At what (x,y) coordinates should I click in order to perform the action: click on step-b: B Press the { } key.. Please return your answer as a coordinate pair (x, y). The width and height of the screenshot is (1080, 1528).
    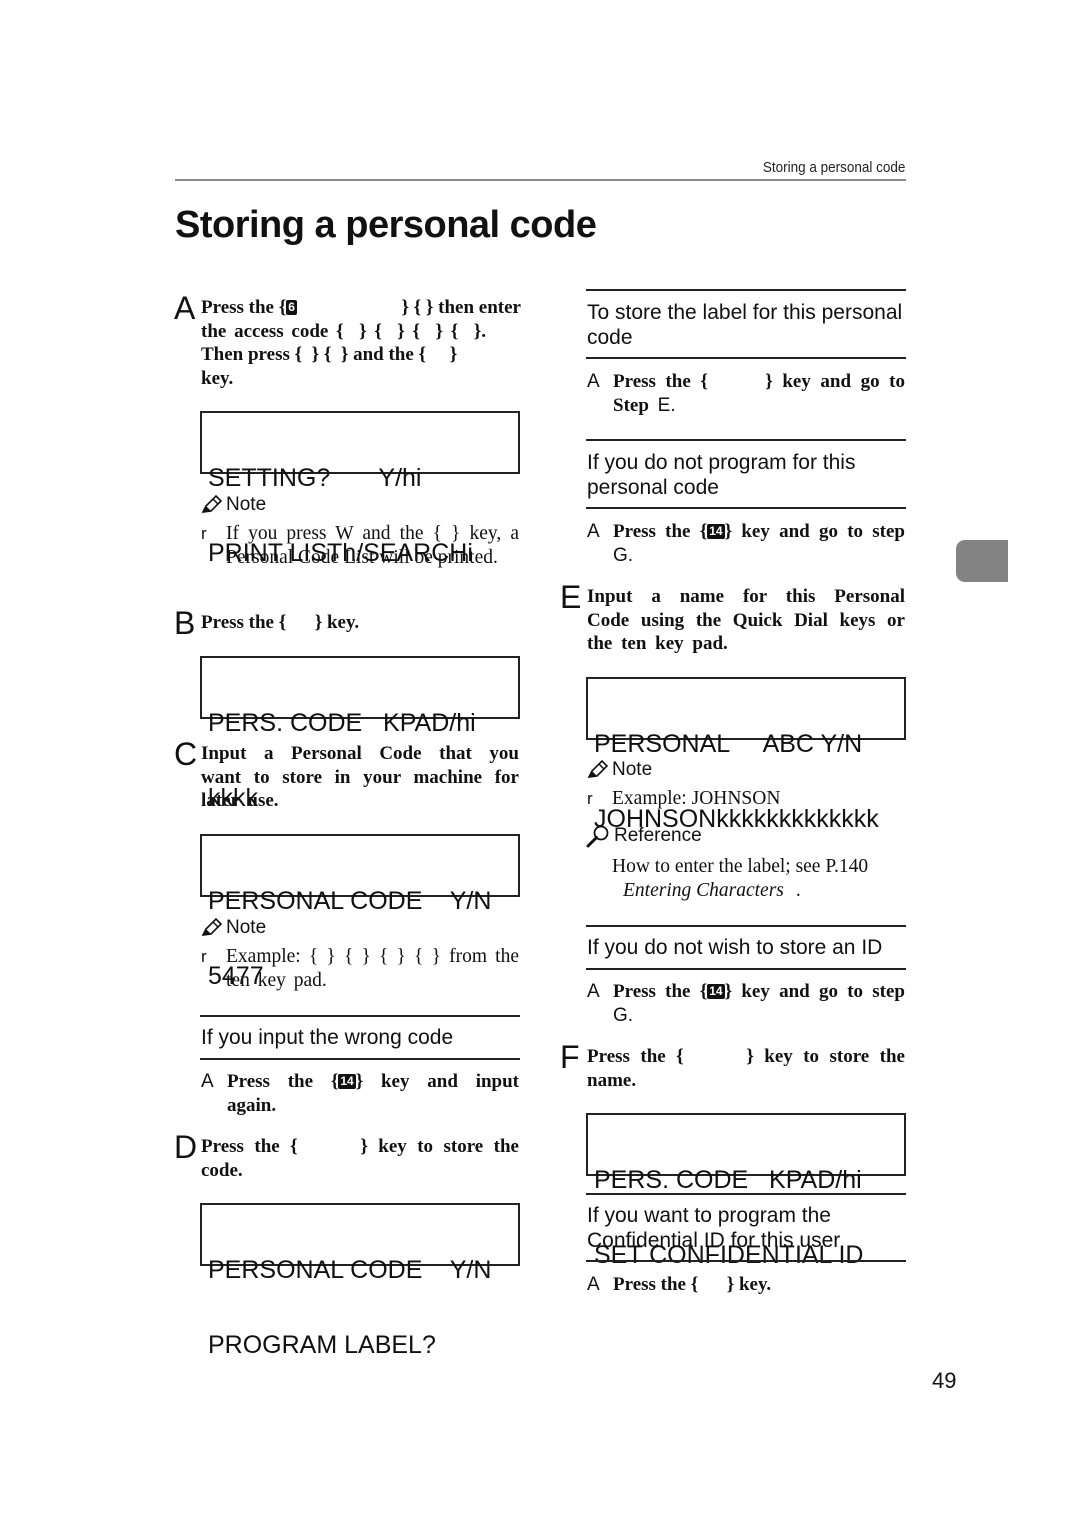
    Looking at the image, I should click on (347, 623).